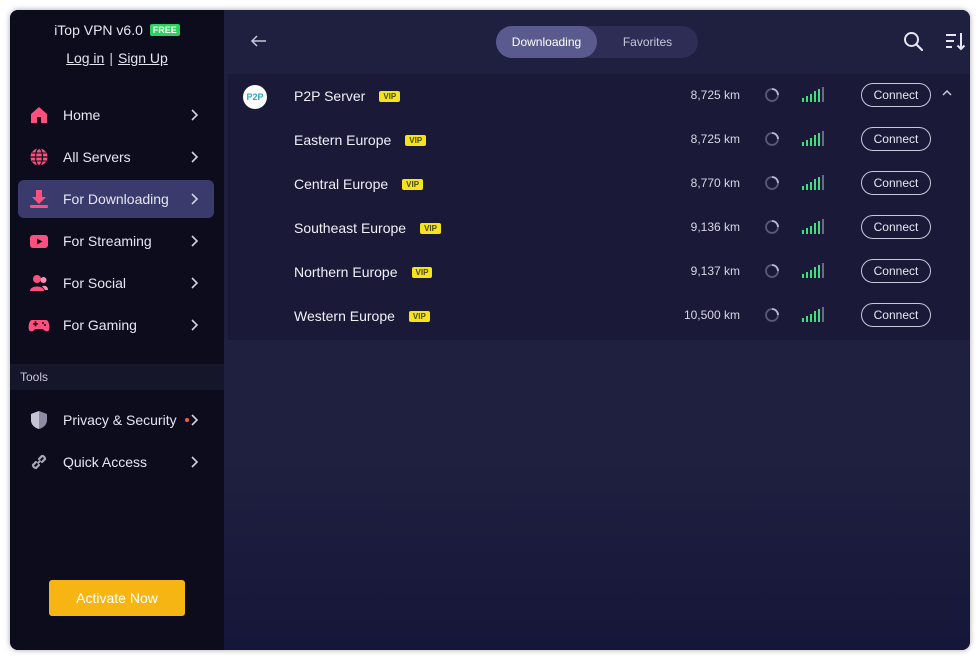 This screenshot has height=660, width=980. I want to click on sidebar-item-label: Home, so click(82, 115).